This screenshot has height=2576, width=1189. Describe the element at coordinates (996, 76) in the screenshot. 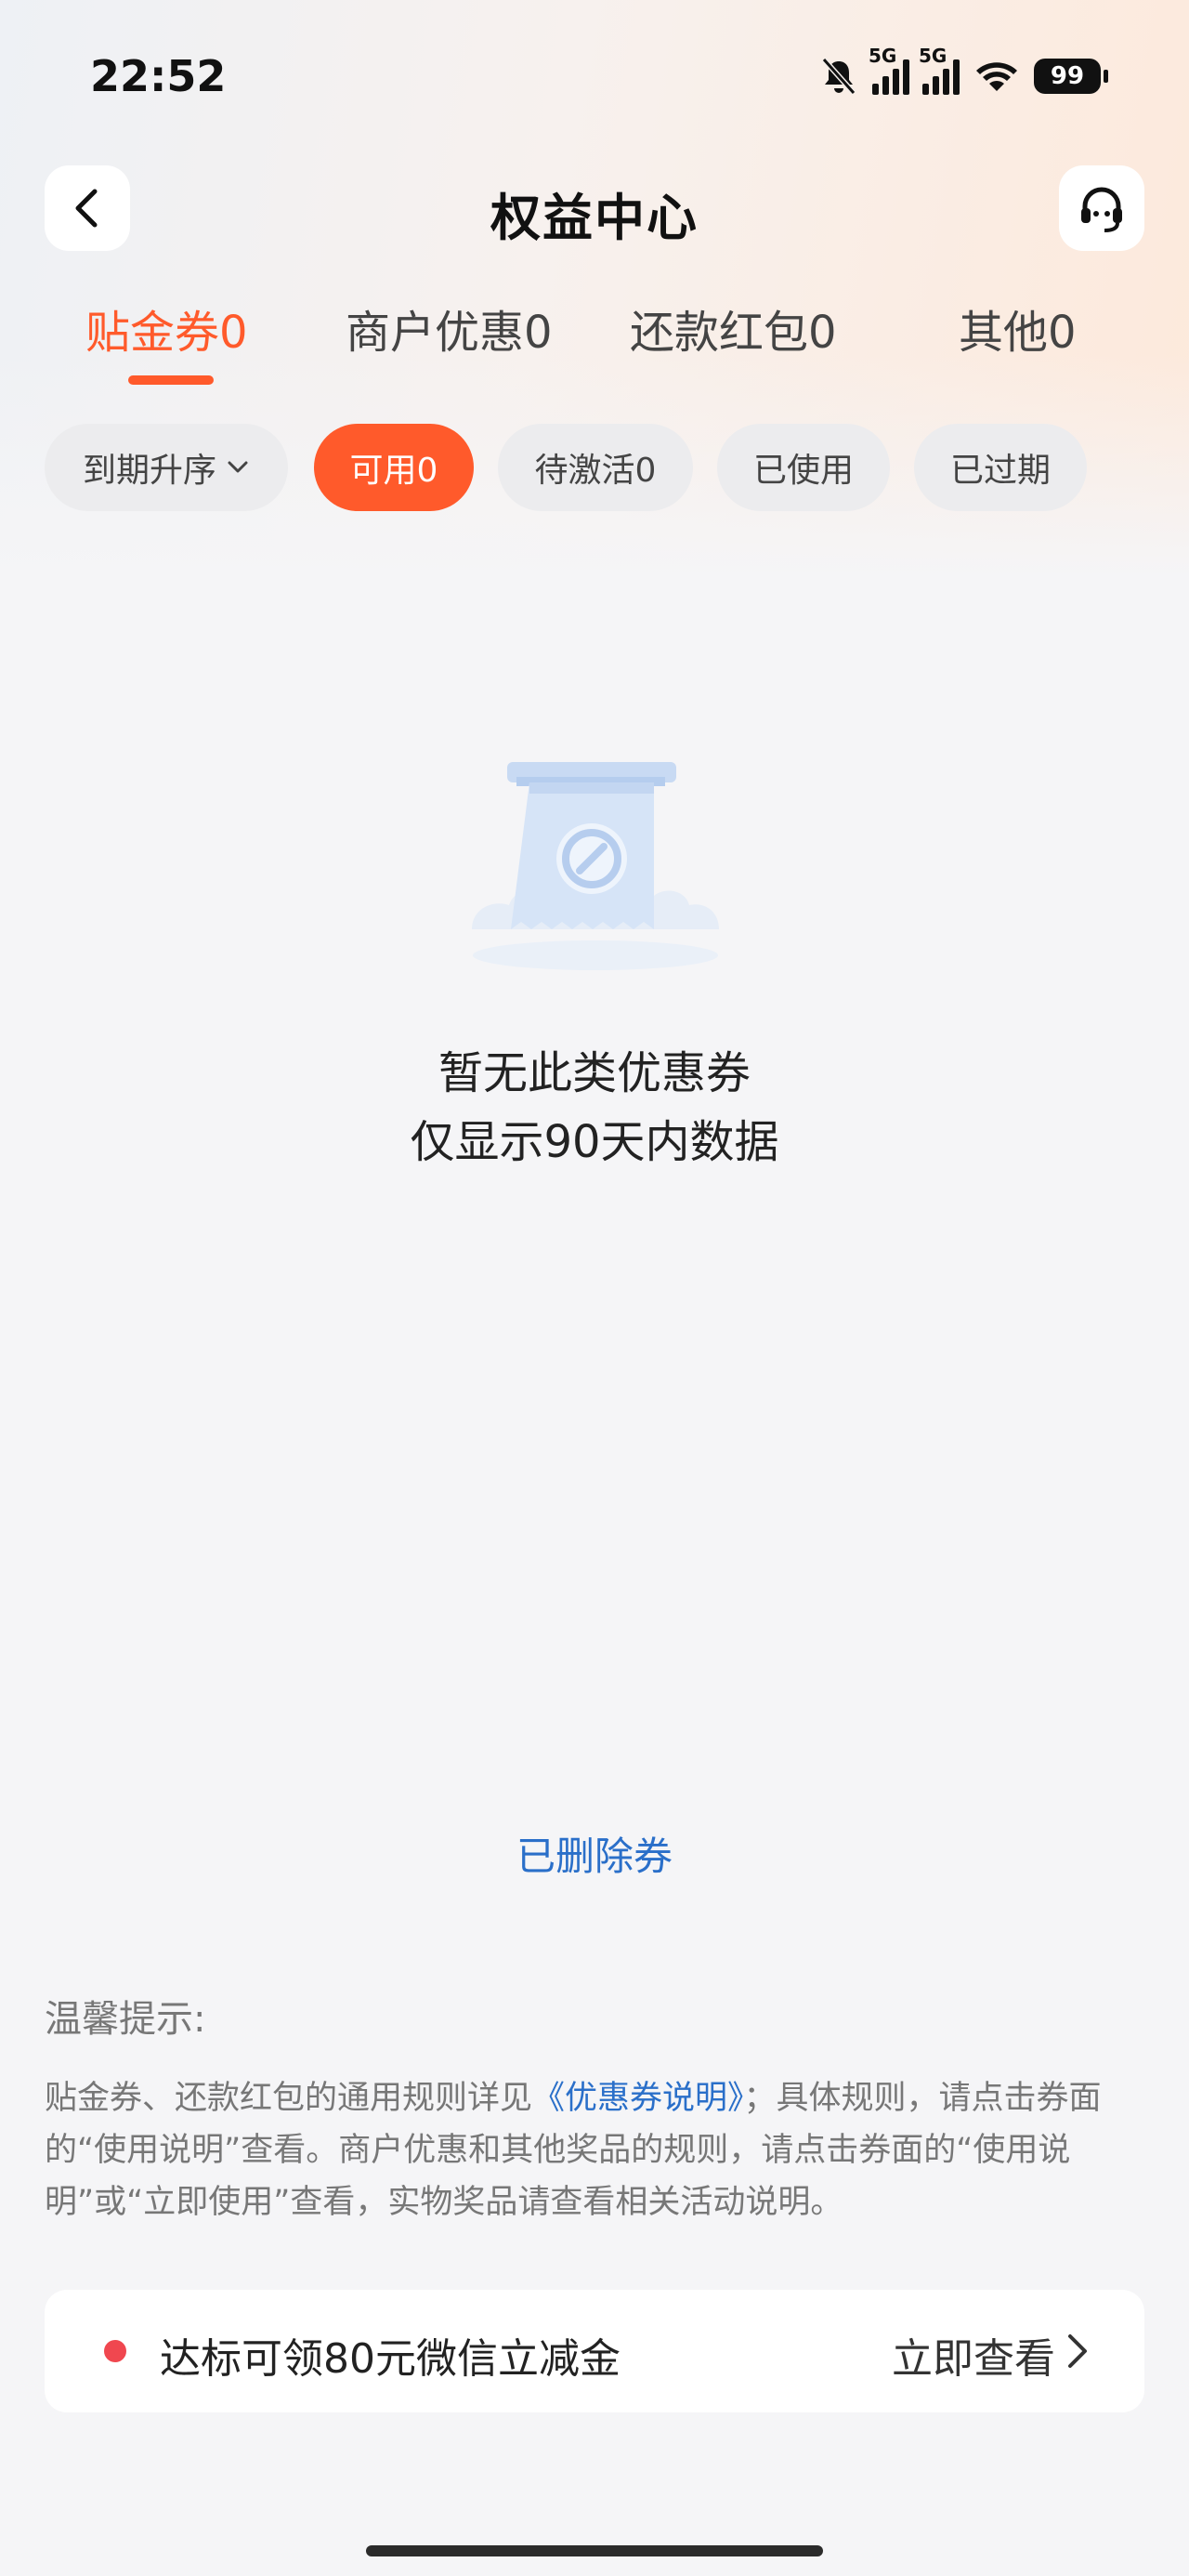

I see `wifi-icon` at that location.